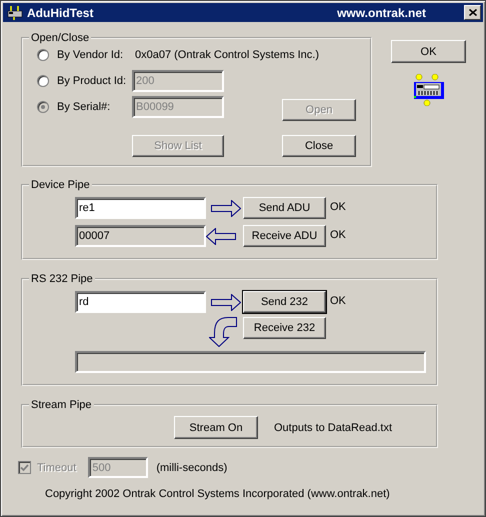 The width and height of the screenshot is (486, 517). Describe the element at coordinates (60, 13) in the screenshot. I see `window-title: AduHidTest` at that location.